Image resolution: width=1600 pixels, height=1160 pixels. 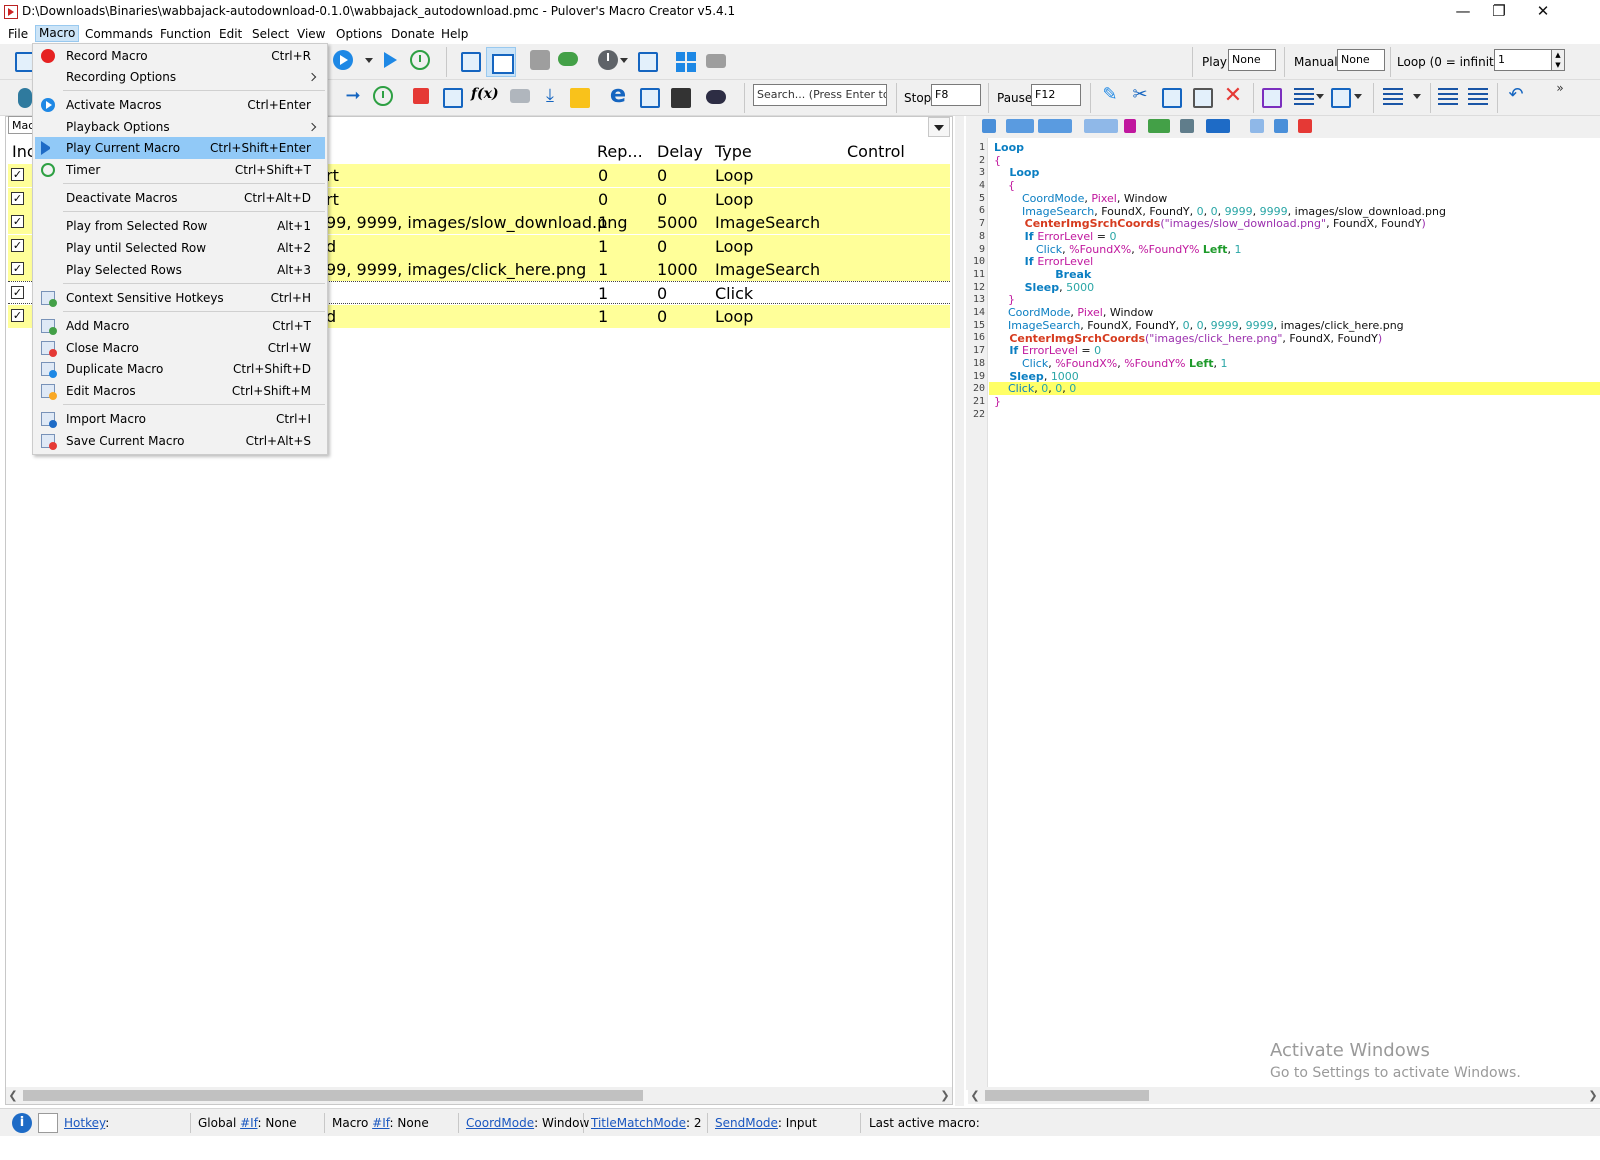 I want to click on menu-donate: Donate, so click(x=413, y=34).